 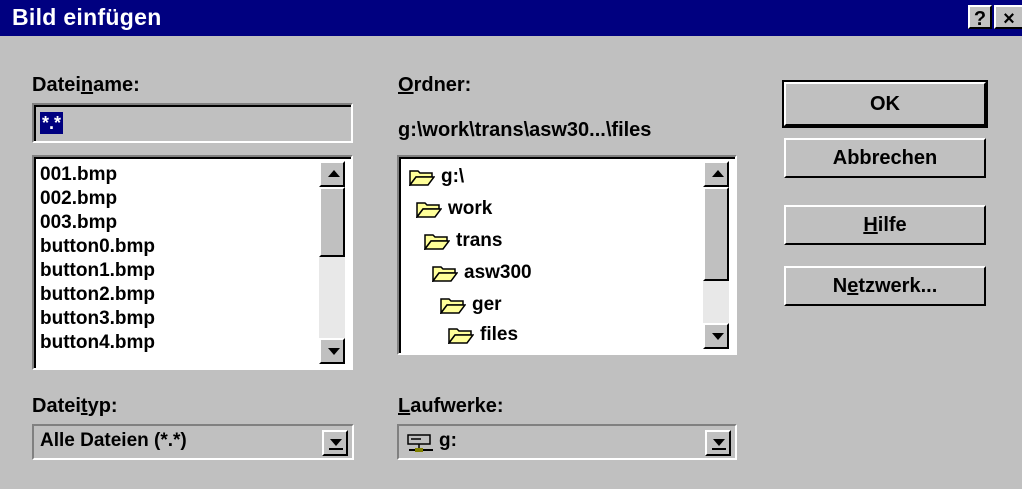 I want to click on list-item: 003.bmp, so click(x=97, y=223).